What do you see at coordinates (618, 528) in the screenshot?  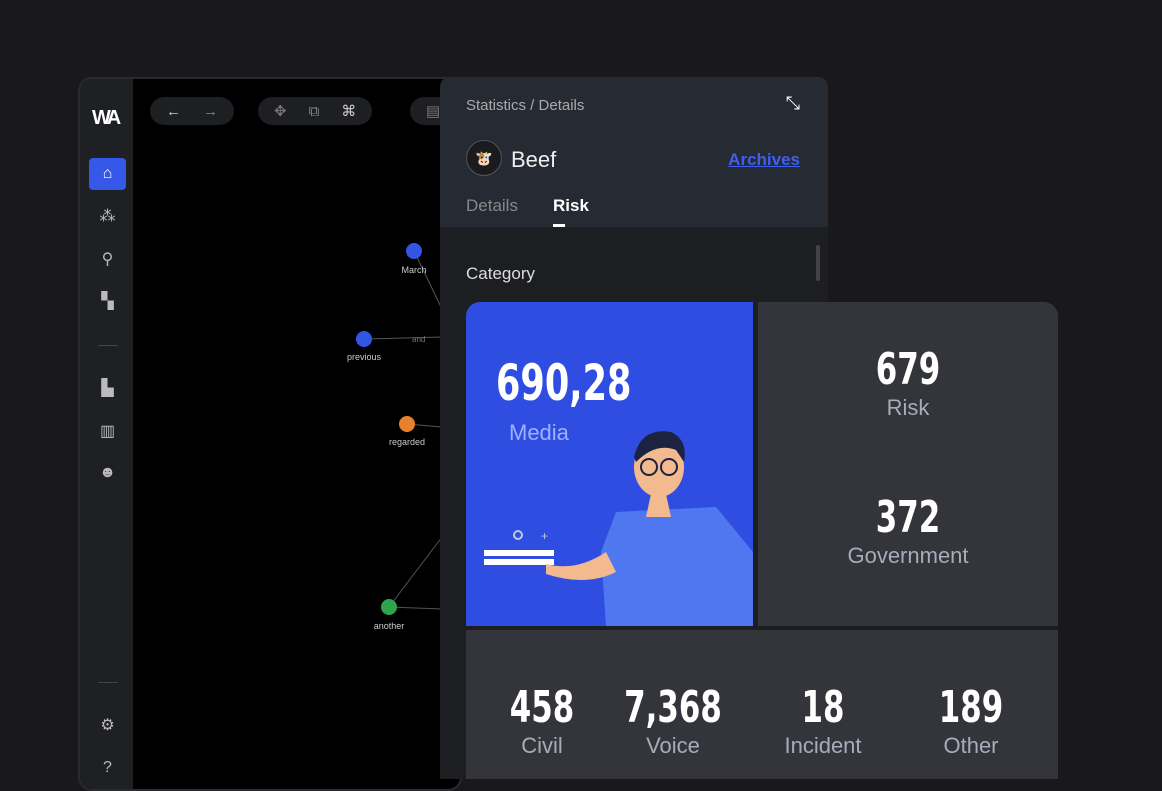 I see `person-illustration: +` at bounding box center [618, 528].